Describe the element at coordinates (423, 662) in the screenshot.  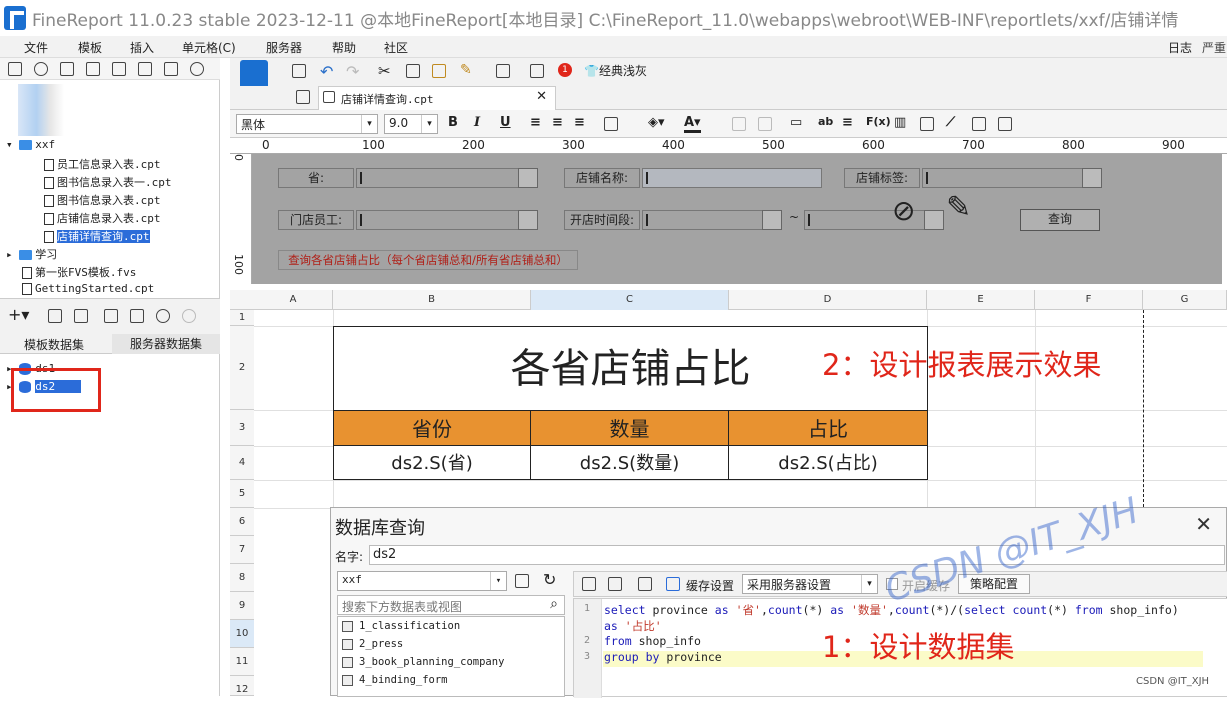
I see `table-item: 3_book_planning_company` at that location.